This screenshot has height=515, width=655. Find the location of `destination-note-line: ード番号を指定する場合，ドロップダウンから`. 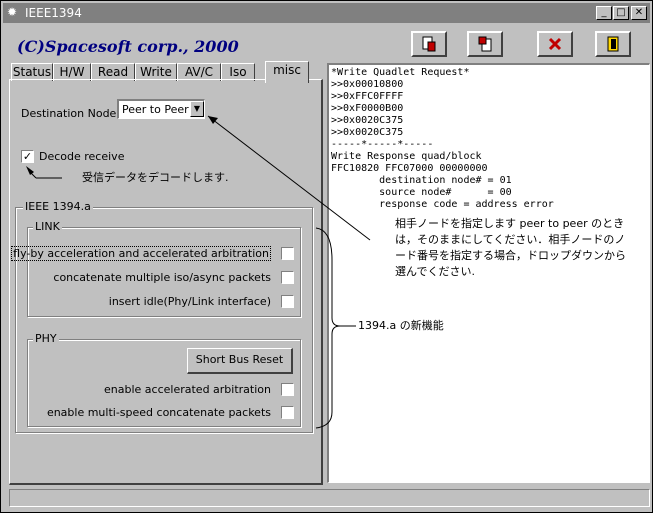

destination-note-line: ード番号を指定する場合，ドロップダウンから is located at coordinates (510, 255).